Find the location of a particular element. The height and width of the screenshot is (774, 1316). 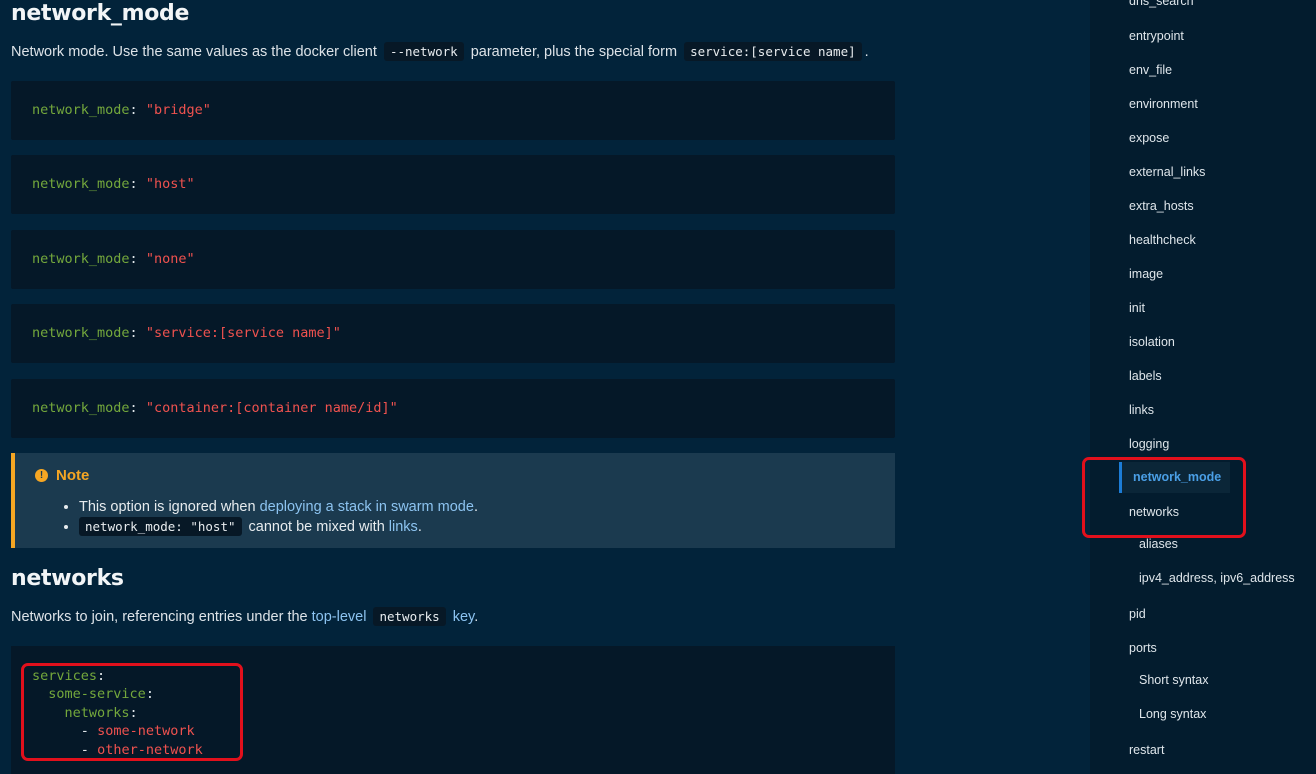

inline-code-service-form: service:[service name] is located at coordinates (773, 51).